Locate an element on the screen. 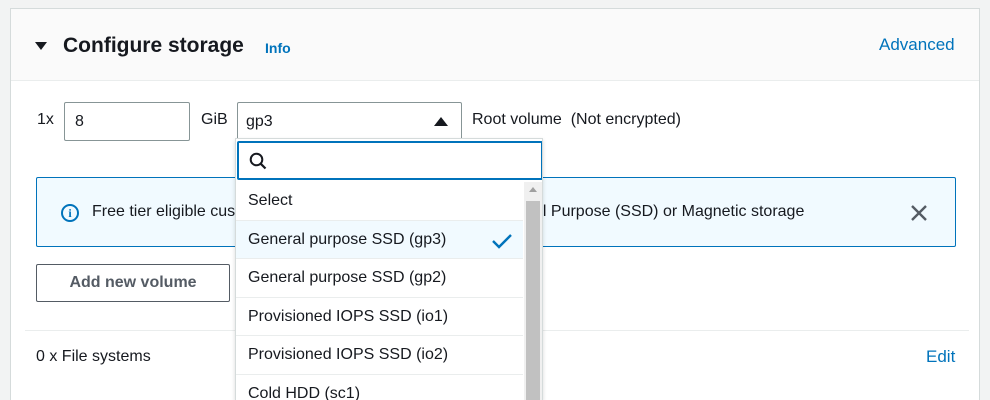 The width and height of the screenshot is (990, 400). option-label: General purpose SSD (gp2) is located at coordinates (347, 277).